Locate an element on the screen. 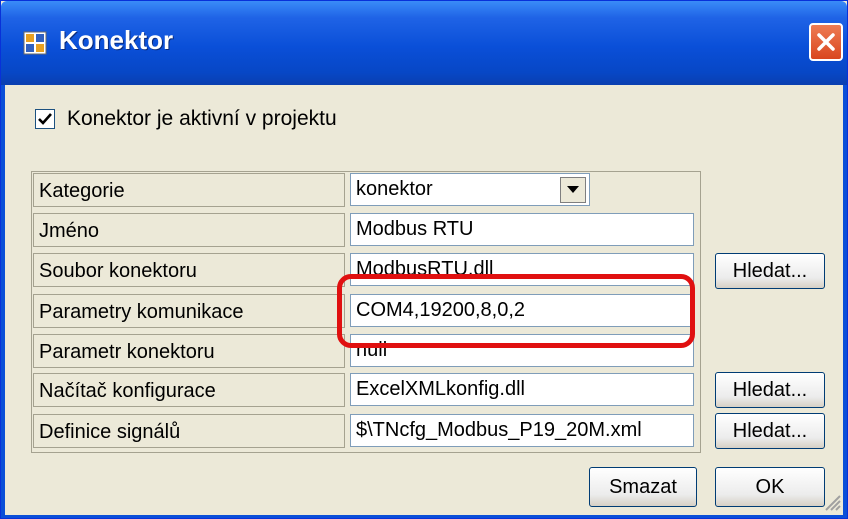  active-checkbox-row: Konektor je aktivní v projektu is located at coordinates (186, 118).